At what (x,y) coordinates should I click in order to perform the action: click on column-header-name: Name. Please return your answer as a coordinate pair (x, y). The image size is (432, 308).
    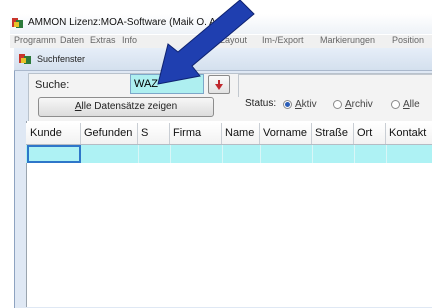
    Looking at the image, I should click on (241, 133).